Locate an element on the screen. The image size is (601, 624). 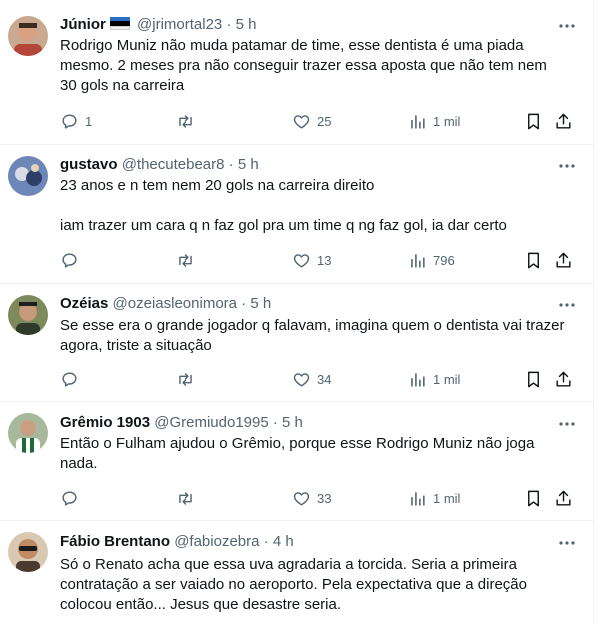
display-name: gustavo is located at coordinates (89, 164).